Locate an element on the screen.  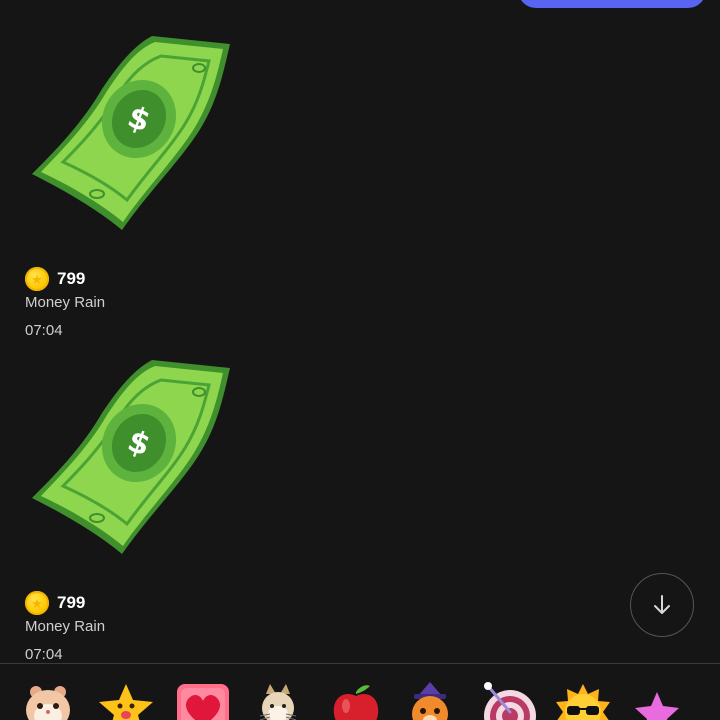
heart-box-icon is located at coordinates (203, 702).